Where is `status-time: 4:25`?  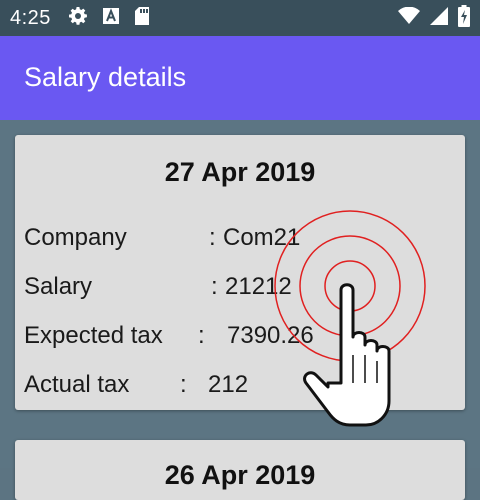 status-time: 4:25 is located at coordinates (30, 18).